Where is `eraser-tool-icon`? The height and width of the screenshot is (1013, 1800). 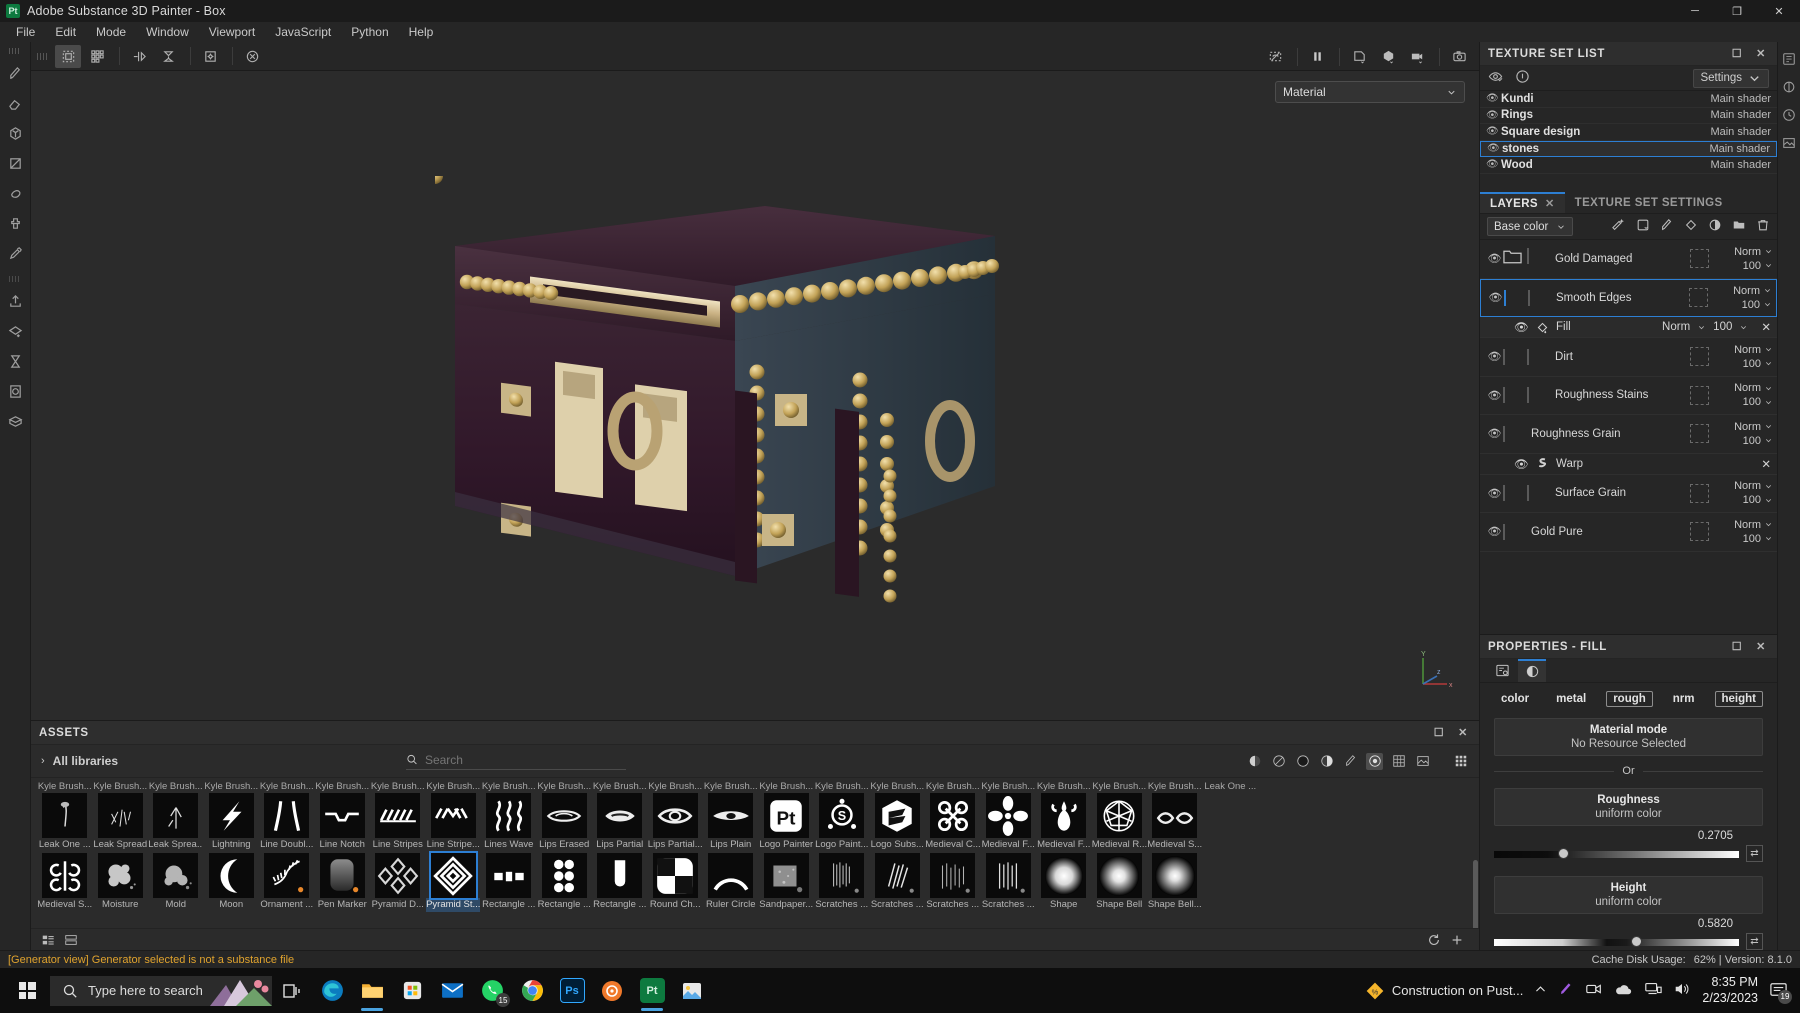 eraser-tool-icon is located at coordinates (15, 103).